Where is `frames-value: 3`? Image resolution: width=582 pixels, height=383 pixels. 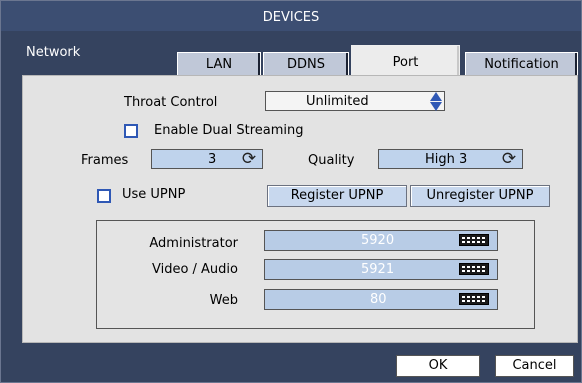
frames-value: 3 is located at coordinates (212, 159).